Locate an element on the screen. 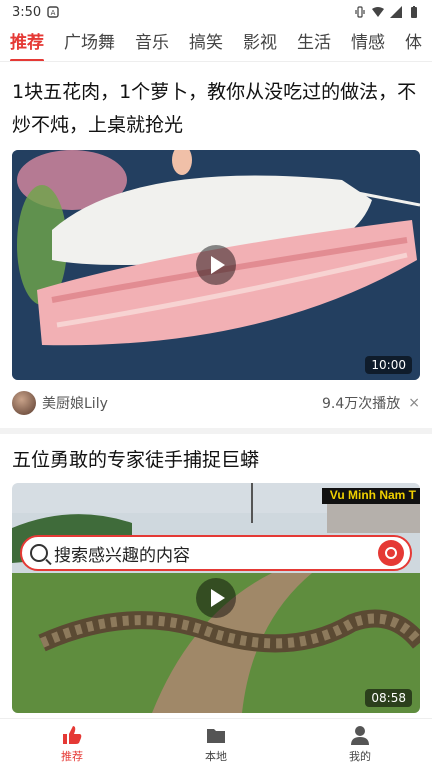 This screenshot has height=768, width=432. signal-icon is located at coordinates (396, 12).